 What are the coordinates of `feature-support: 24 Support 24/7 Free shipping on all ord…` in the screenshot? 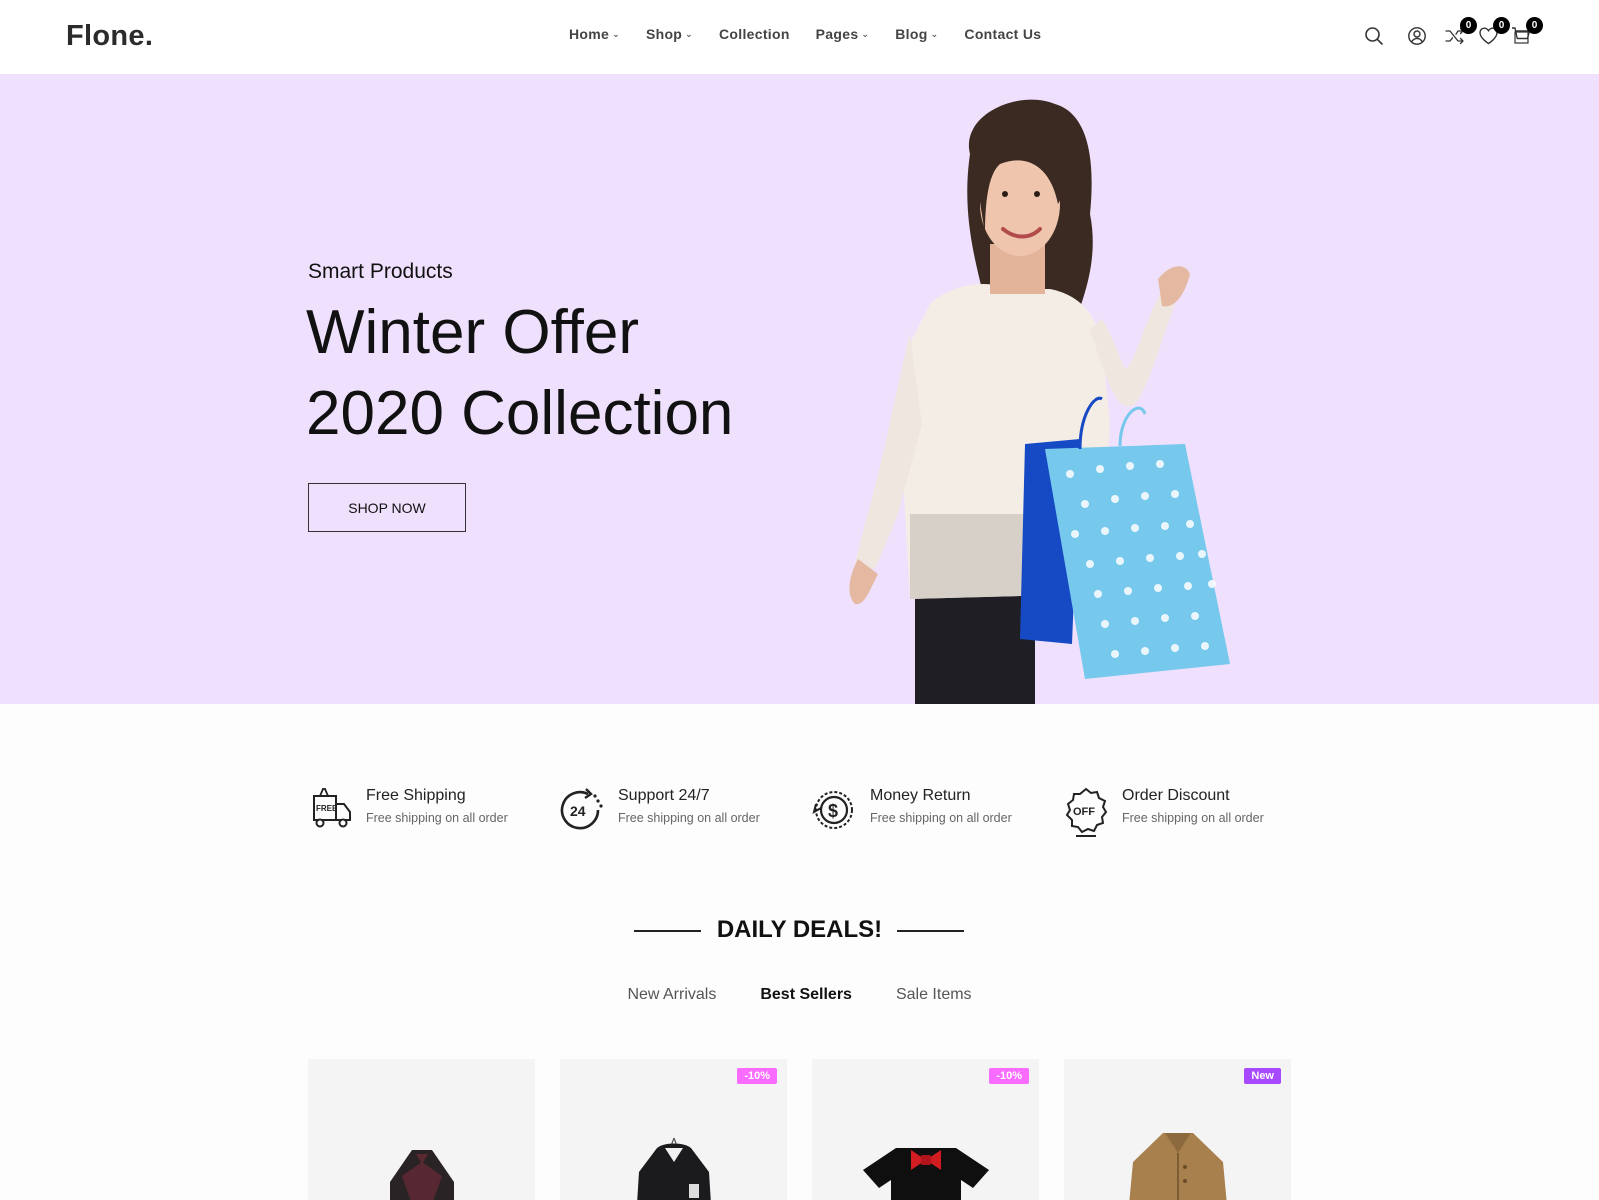 It's located at (680, 816).